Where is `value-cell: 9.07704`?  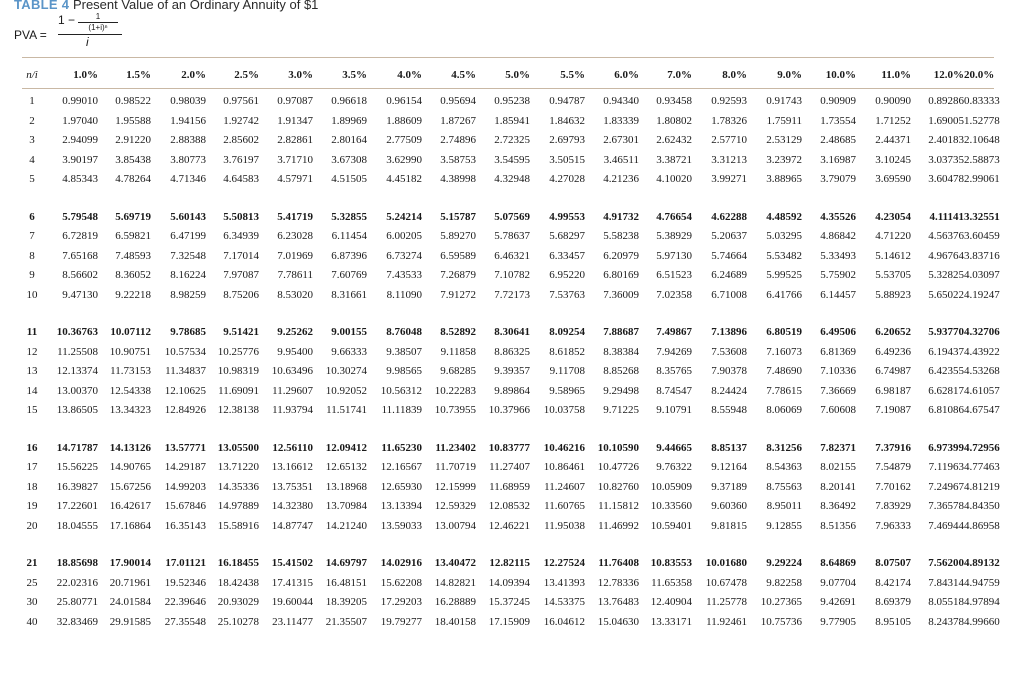
value-cell: 9.07704 is located at coordinates (838, 582).